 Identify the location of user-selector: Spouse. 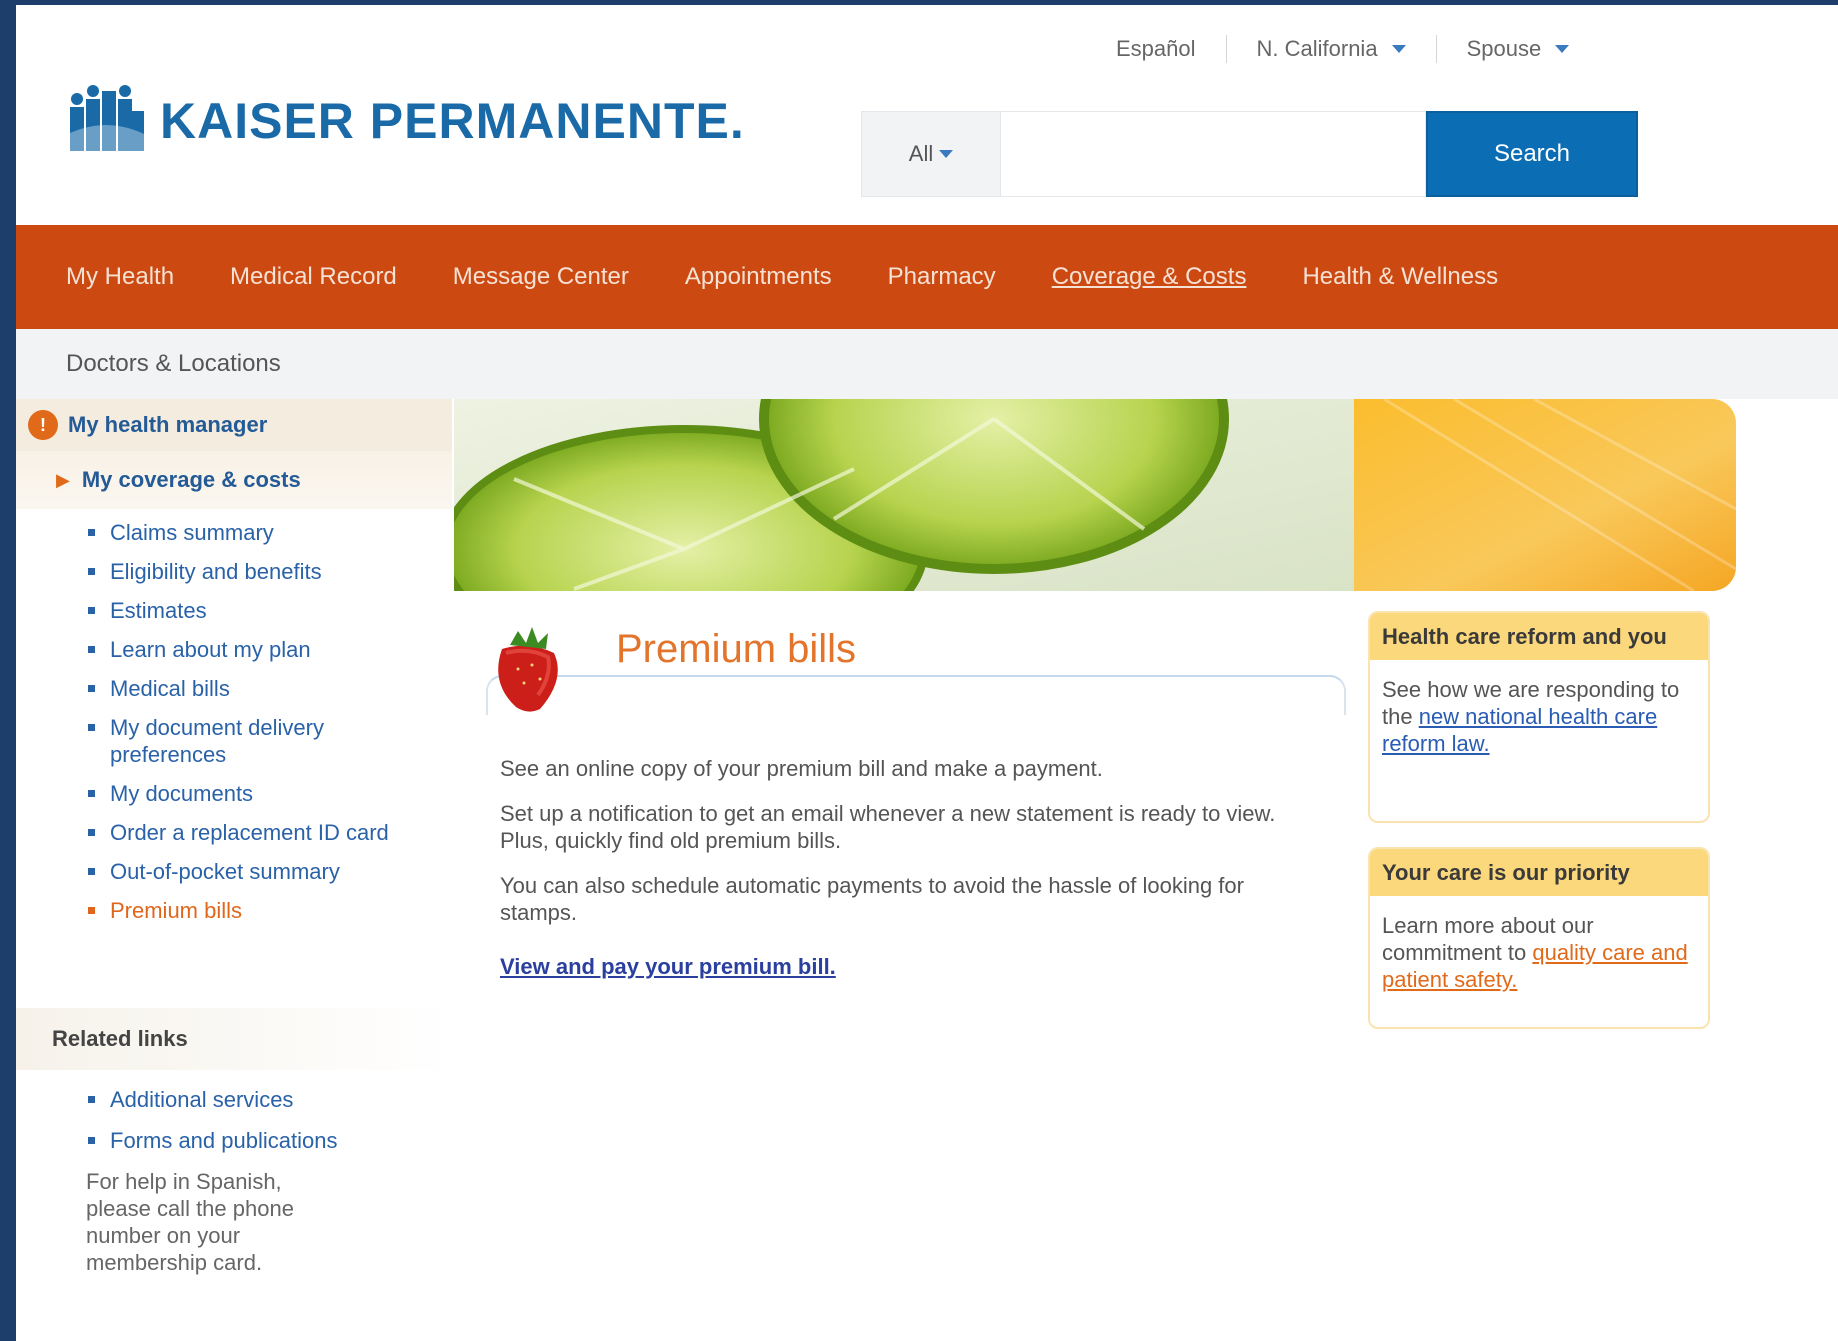
(1518, 49).